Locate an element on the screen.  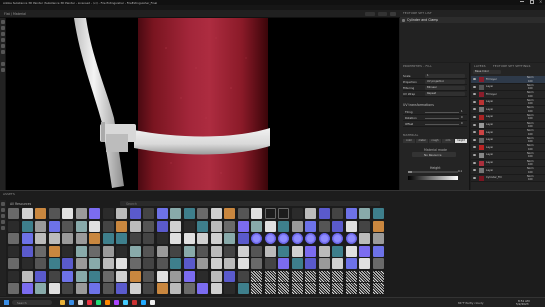
projection-icon is located at coordinates (3, 34).